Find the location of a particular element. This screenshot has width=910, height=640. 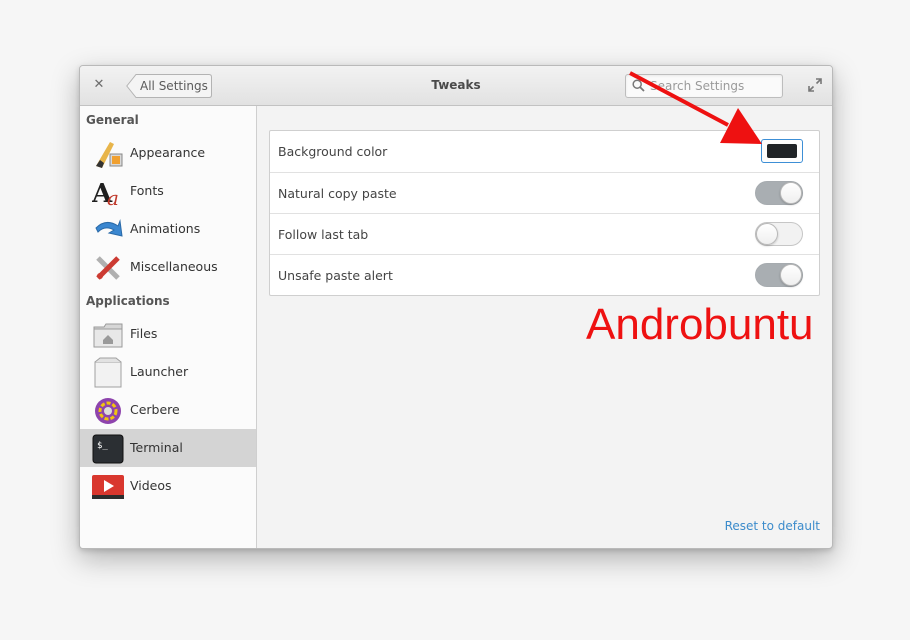

setting-row-background-color: Background color is located at coordinates (544, 151).